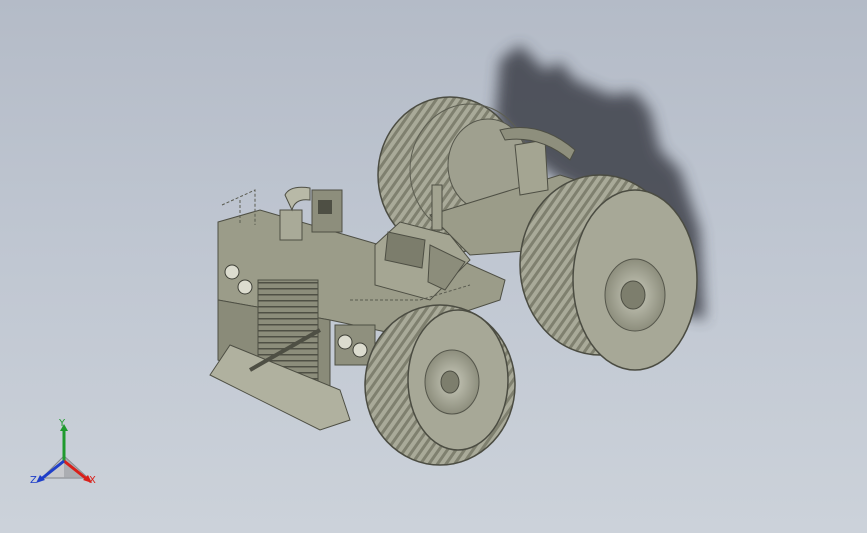 Image resolution: width=867 pixels, height=533 pixels. I want to click on z-axis-label: Z, so click(33, 480).